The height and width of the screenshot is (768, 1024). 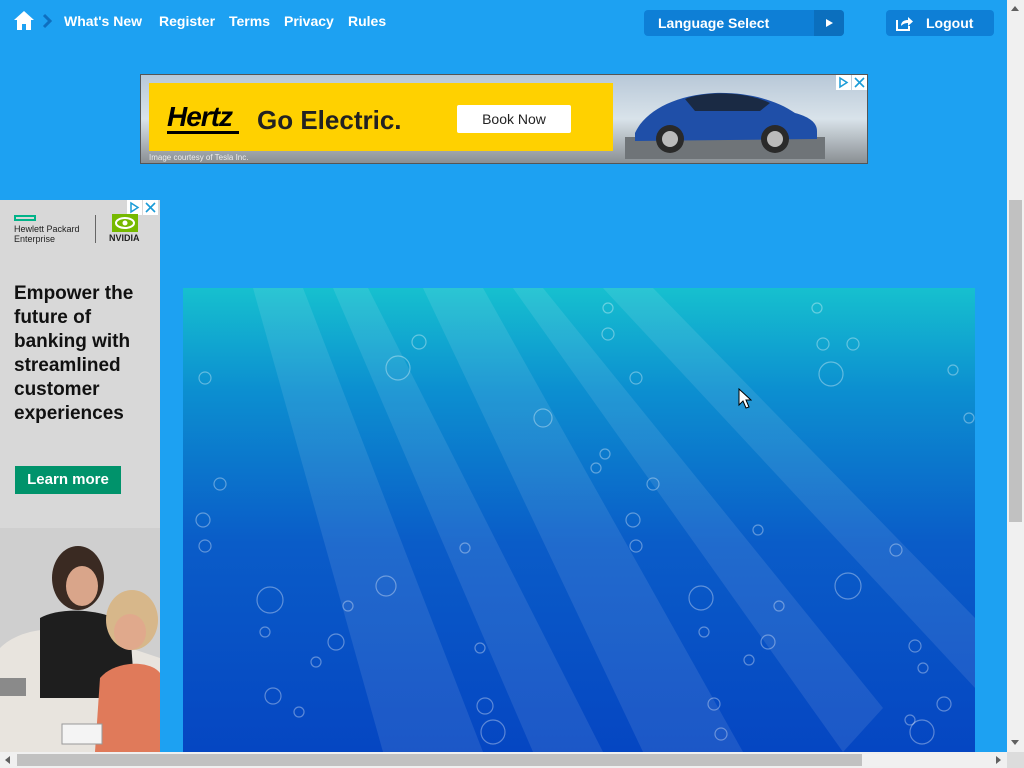 What do you see at coordinates (24, 21) in the screenshot?
I see `home-icon` at bounding box center [24, 21].